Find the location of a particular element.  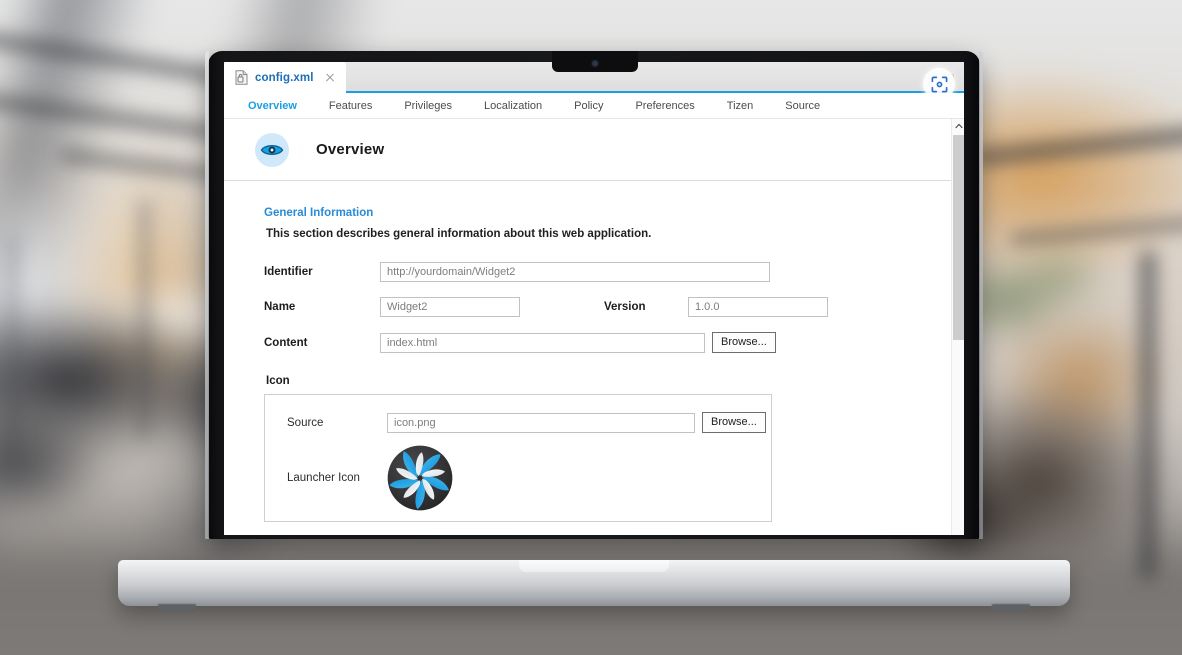

scrollbar-thumb is located at coordinates (958, 237).